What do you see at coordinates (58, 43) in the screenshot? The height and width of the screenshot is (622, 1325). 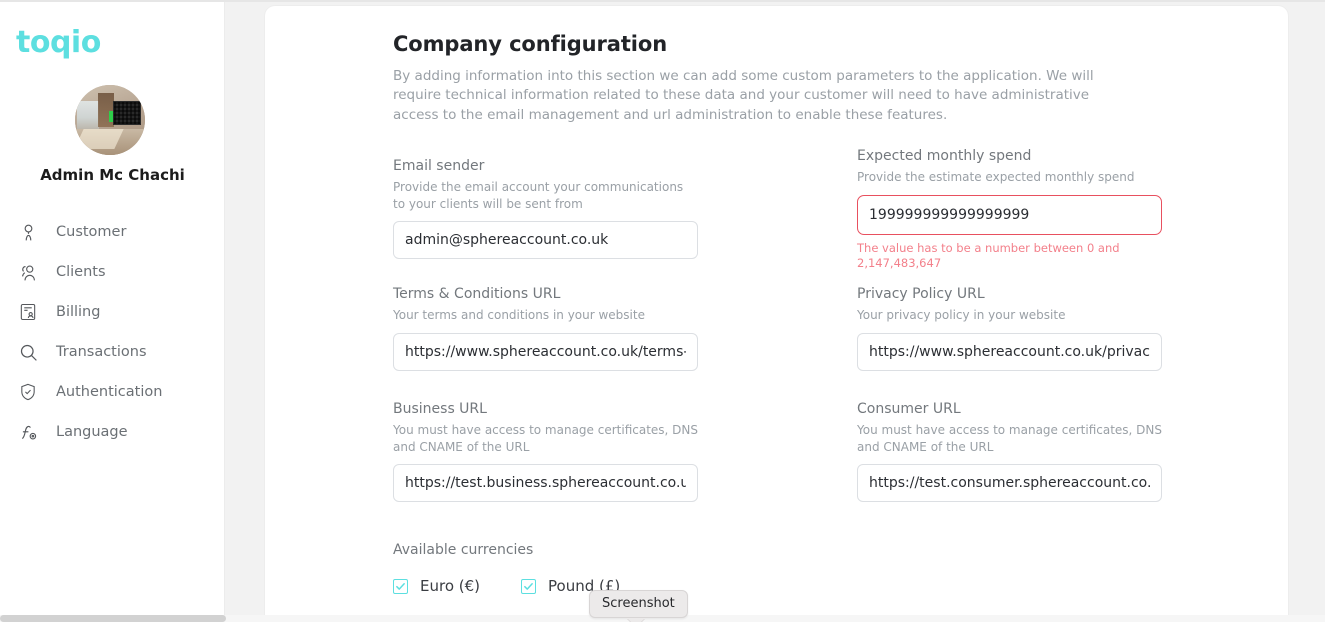 I see `toqio-logo: toqio` at bounding box center [58, 43].